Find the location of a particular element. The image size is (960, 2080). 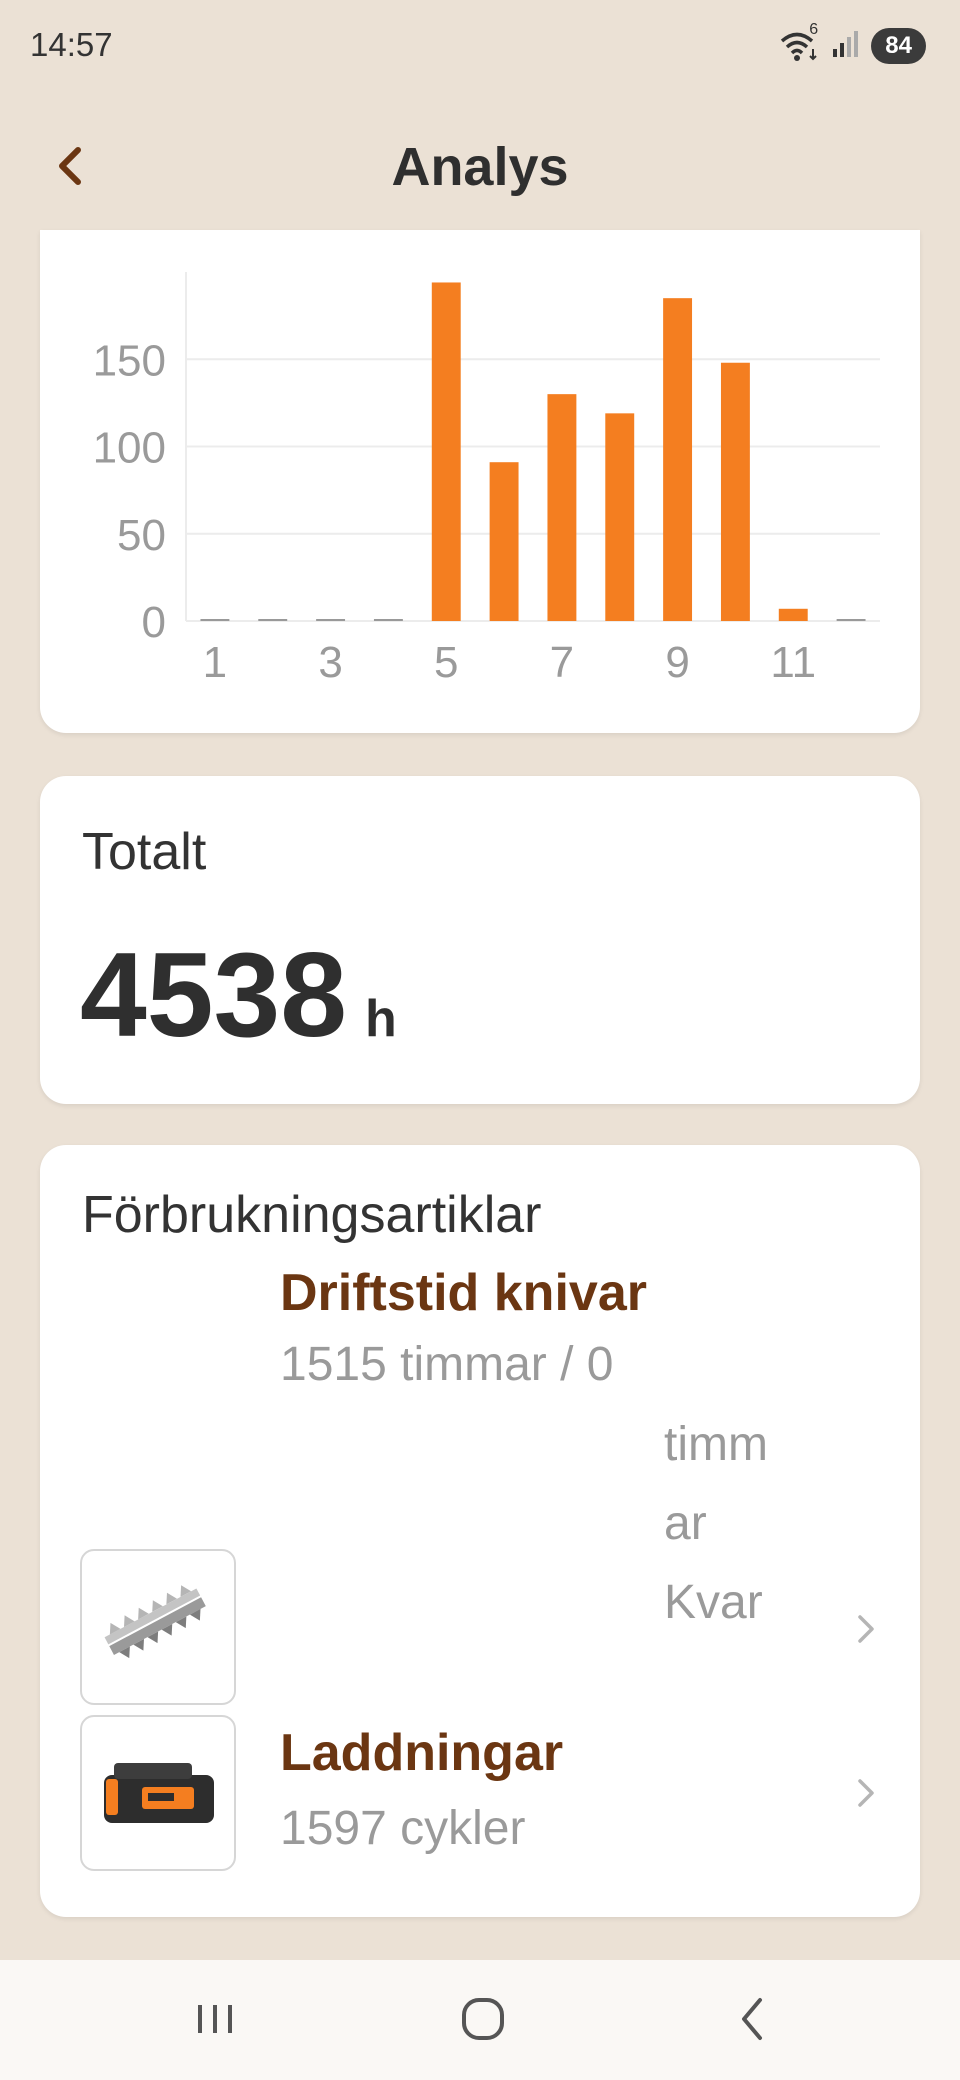

recent-apps-icon is located at coordinates (215, 2019).